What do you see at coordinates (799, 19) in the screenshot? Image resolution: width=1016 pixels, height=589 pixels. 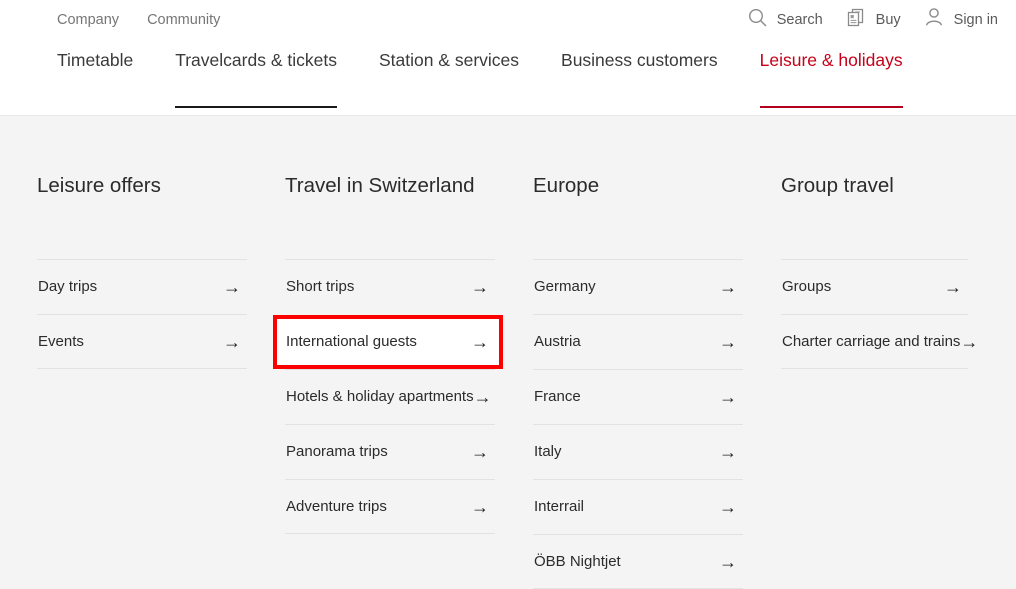 I see `search-label: Search` at bounding box center [799, 19].